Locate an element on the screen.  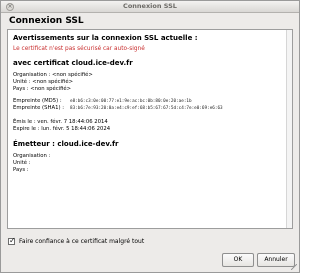
resize-grip-icon is located at coordinates (294, 267).